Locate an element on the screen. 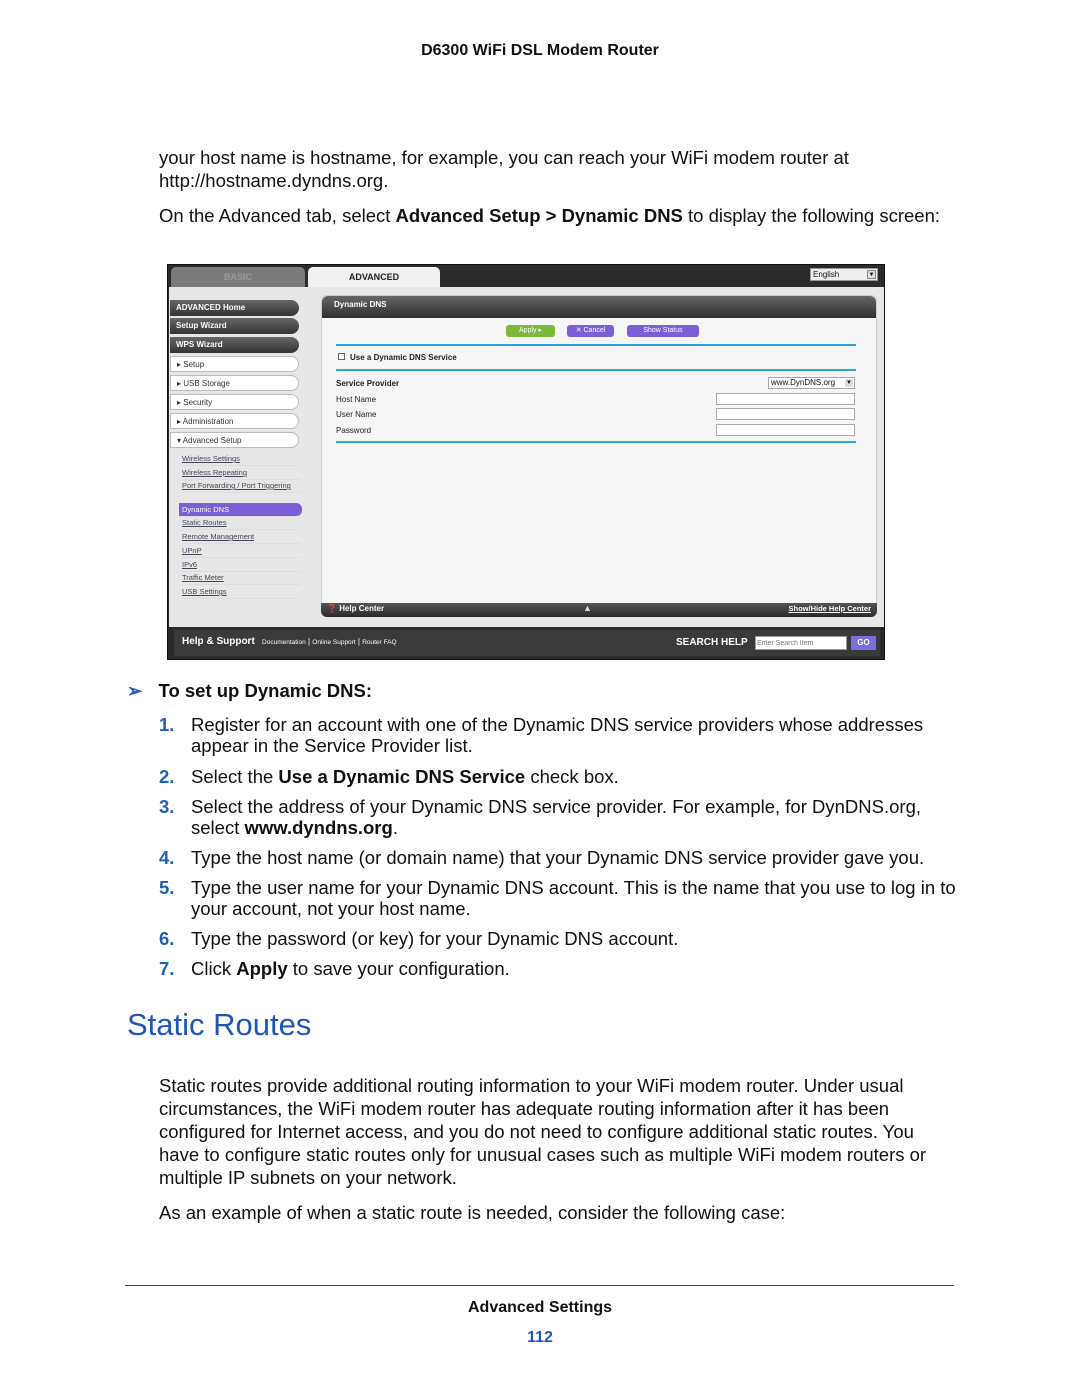  service-provider-label: Service Provider is located at coordinates (368, 383).